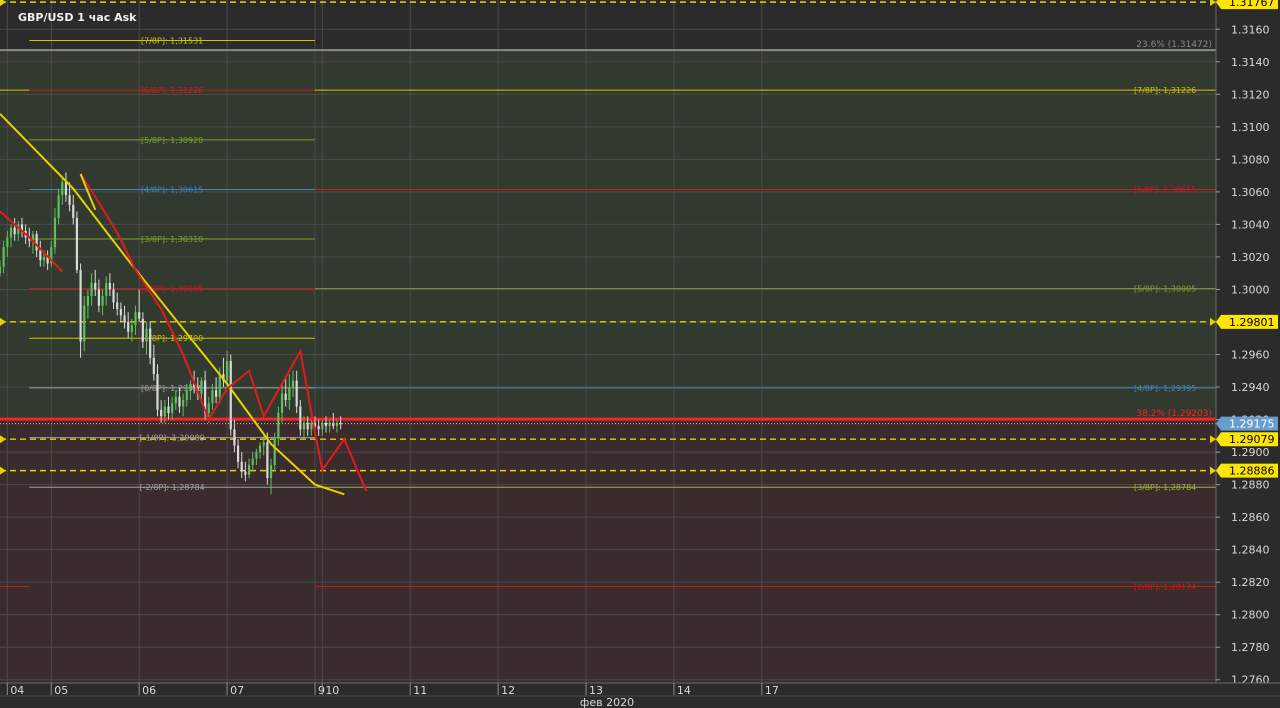 Image resolution: width=1280 pixels, height=708 pixels. I want to click on price-tick-label: 1.3060, so click(1250, 192).